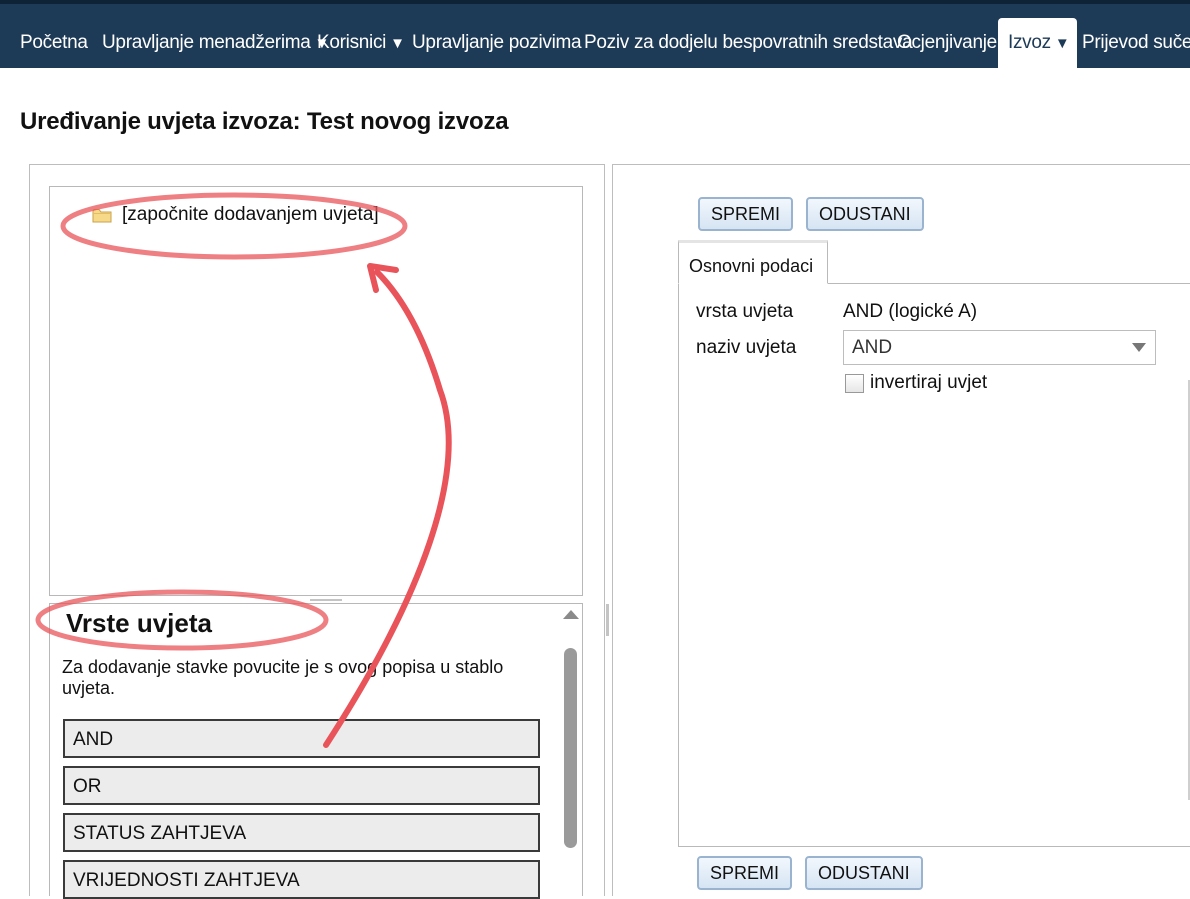 Image resolution: width=1190 pixels, height=899 pixels. I want to click on nav-item-upravljanje-pozivima: Upravljanje pozivima, so click(497, 45).